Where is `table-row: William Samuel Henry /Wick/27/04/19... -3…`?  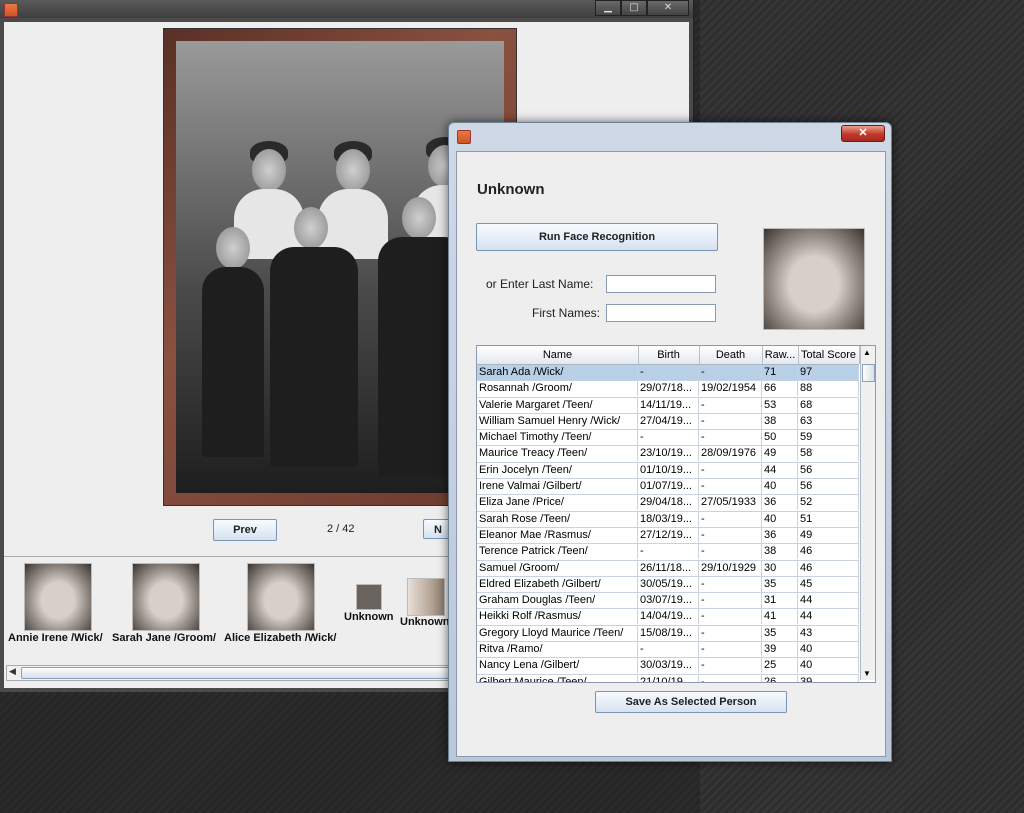 table-row: William Samuel Henry /Wick/27/04/19... -3… is located at coordinates (668, 422).